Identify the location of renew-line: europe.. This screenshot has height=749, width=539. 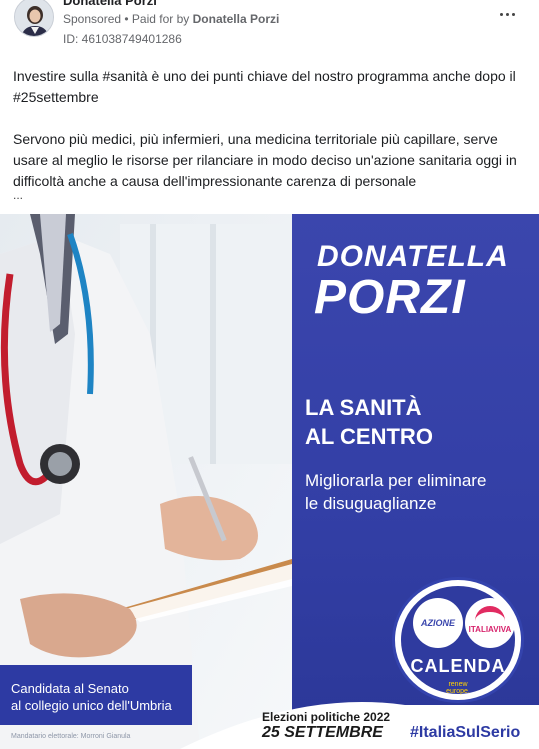
(458, 691).